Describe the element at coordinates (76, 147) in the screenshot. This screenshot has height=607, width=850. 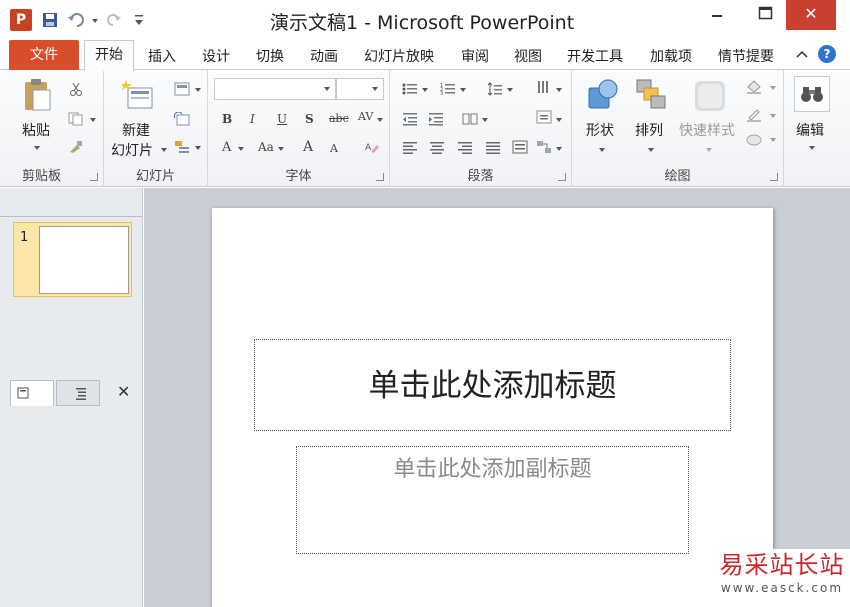
I see `format-painter-icon` at that location.